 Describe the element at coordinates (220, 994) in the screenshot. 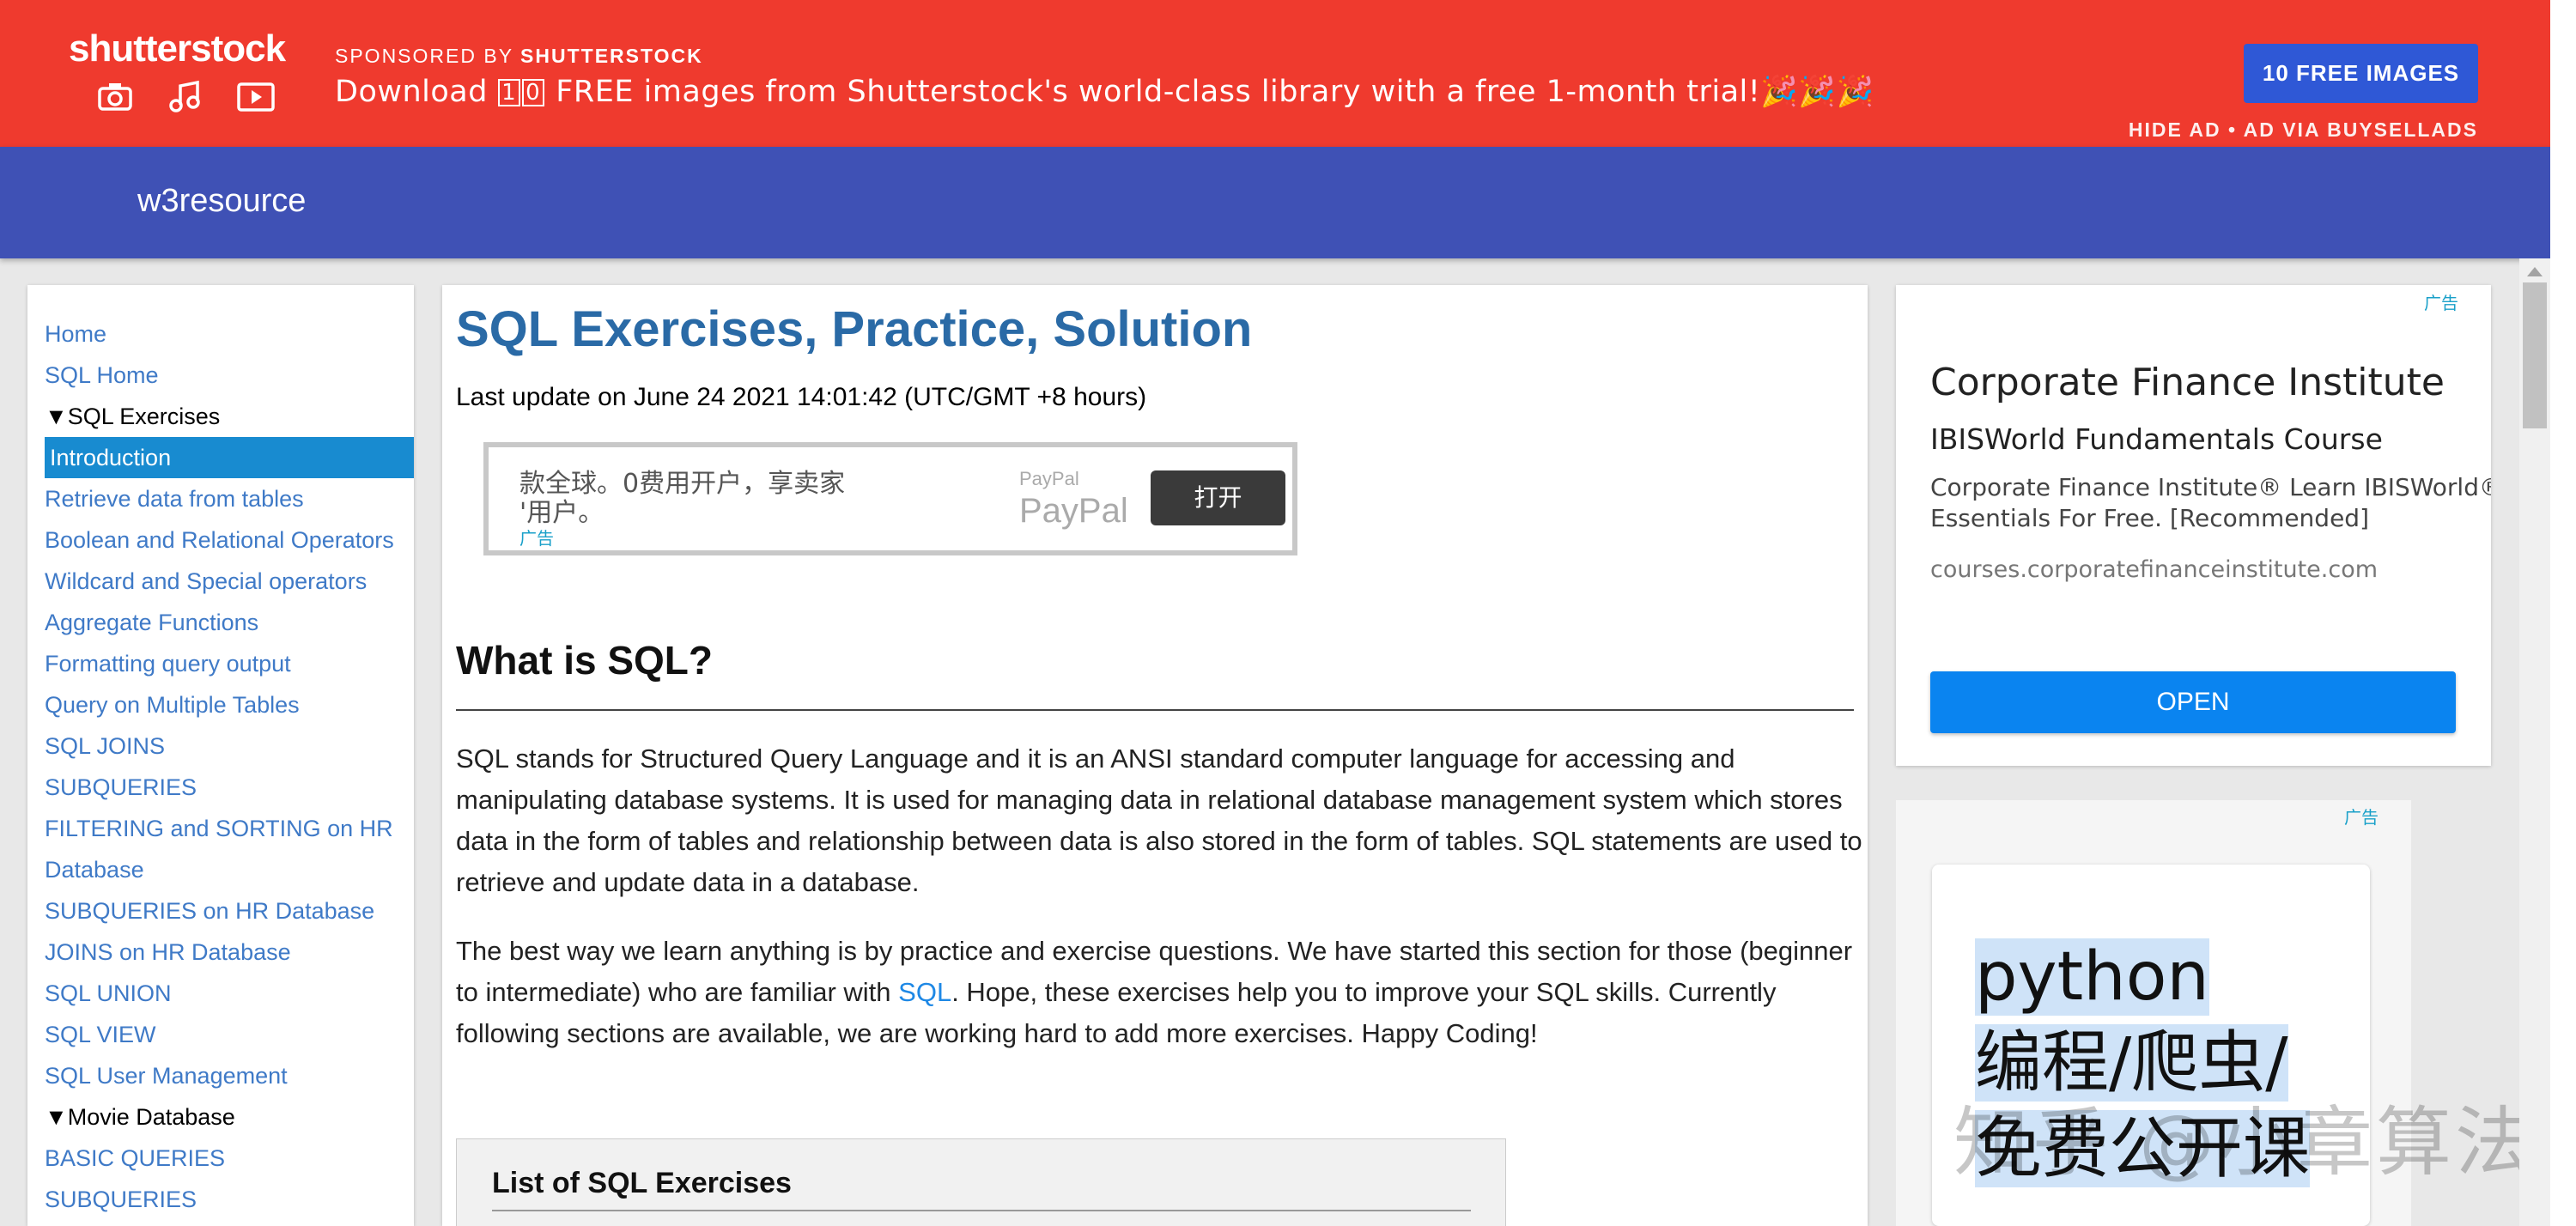

I see `sidebar-item-union: SQL UNION` at that location.